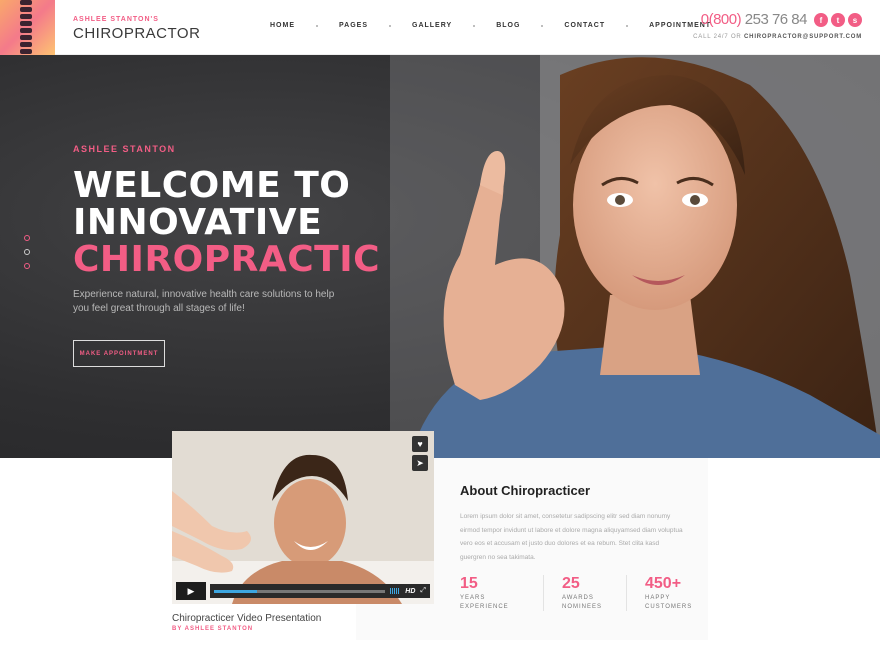 The height and width of the screenshot is (660, 880). What do you see at coordinates (803, 37) in the screenshot?
I see `contact-email: CHIROPRACTOR@SUPPORT.COM` at bounding box center [803, 37].